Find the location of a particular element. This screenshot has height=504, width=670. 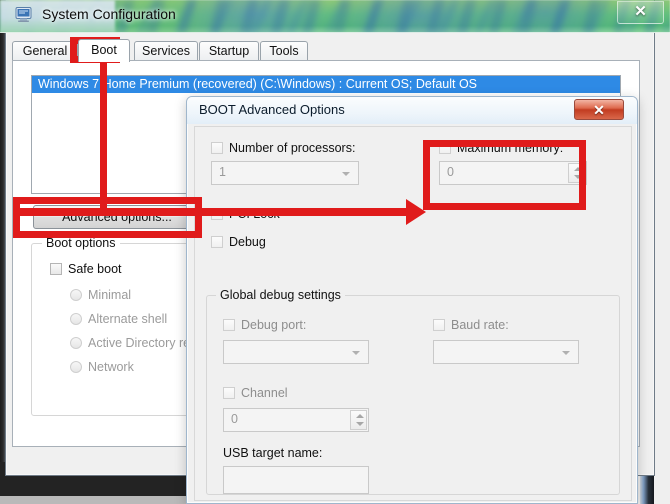

number-of-processors-checkbox: Number of processors: is located at coordinates (283, 148).